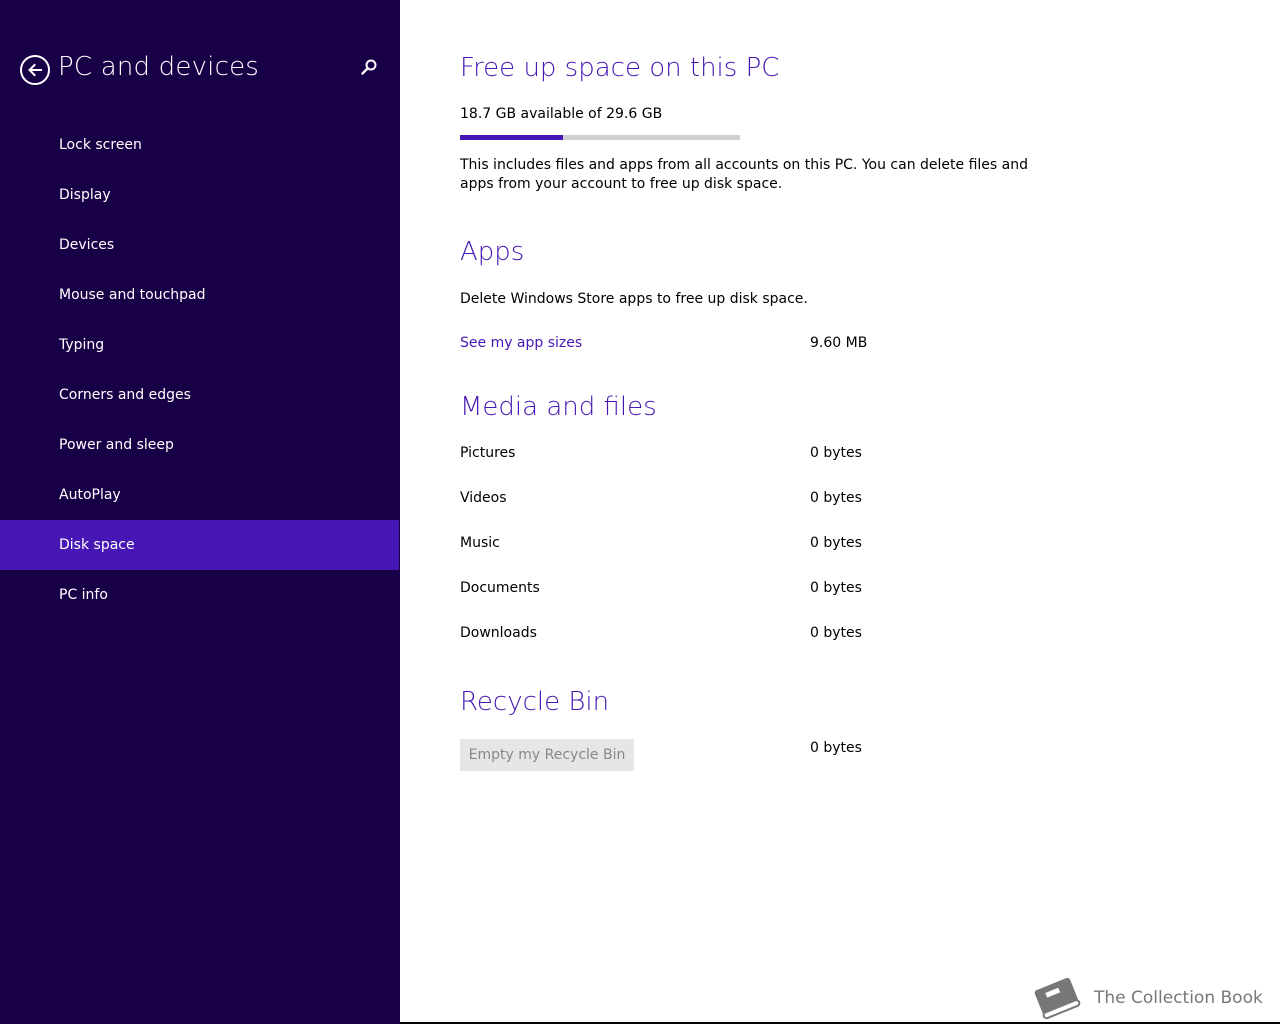 Image resolution: width=1280 pixels, height=1024 pixels. I want to click on sidebar-header: PC and devices, so click(200, 70).